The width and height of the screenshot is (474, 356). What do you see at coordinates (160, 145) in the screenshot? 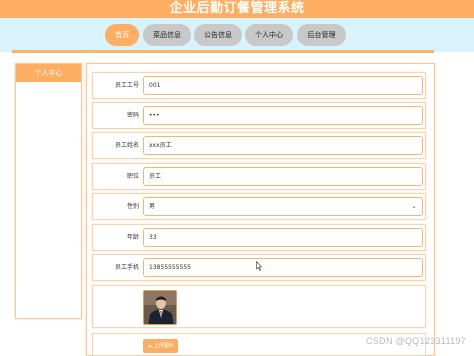
I see `employee-name-value: xxx员工` at bounding box center [160, 145].